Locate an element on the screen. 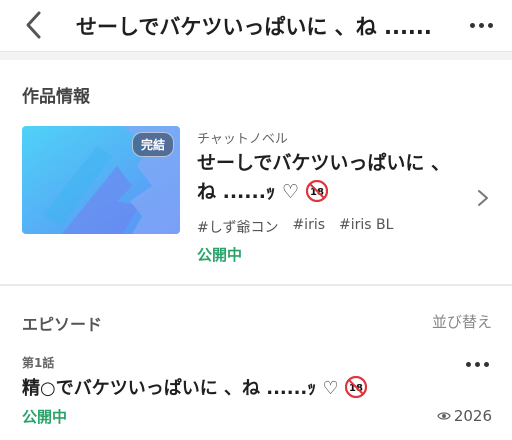  work-thumbnail: 完結 is located at coordinates (101, 180).